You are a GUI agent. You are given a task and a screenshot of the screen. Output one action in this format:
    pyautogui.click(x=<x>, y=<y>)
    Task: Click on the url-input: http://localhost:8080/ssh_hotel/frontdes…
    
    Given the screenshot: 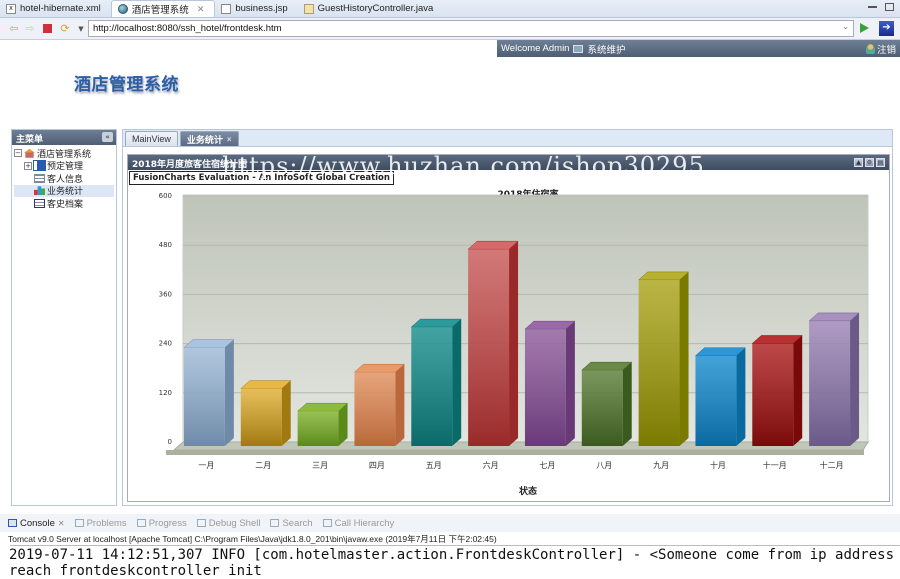 What is the action you would take?
    pyautogui.click(x=471, y=28)
    